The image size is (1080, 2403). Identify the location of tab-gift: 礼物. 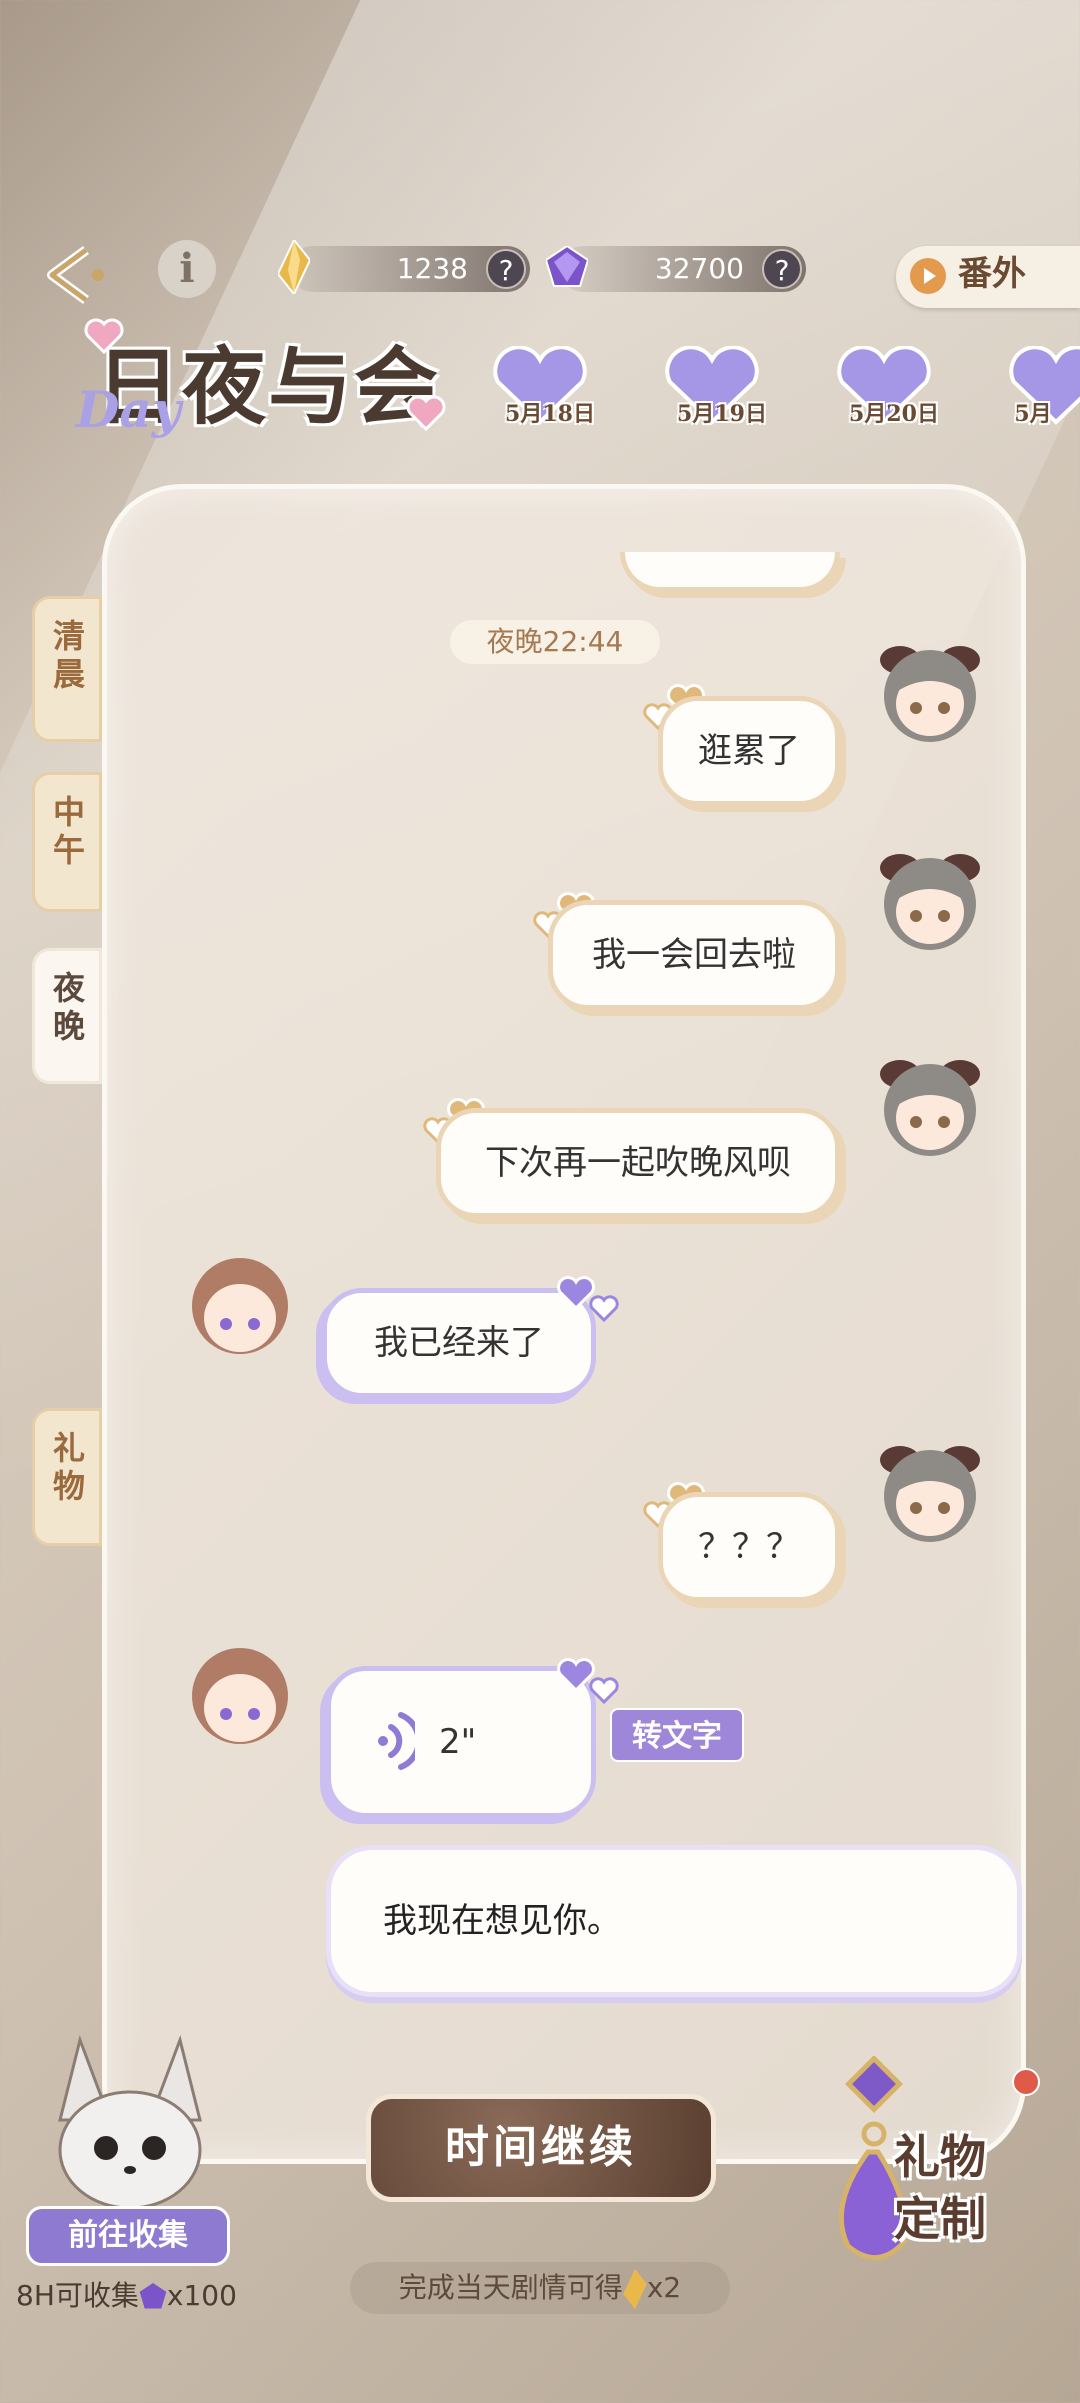
(67, 1477).